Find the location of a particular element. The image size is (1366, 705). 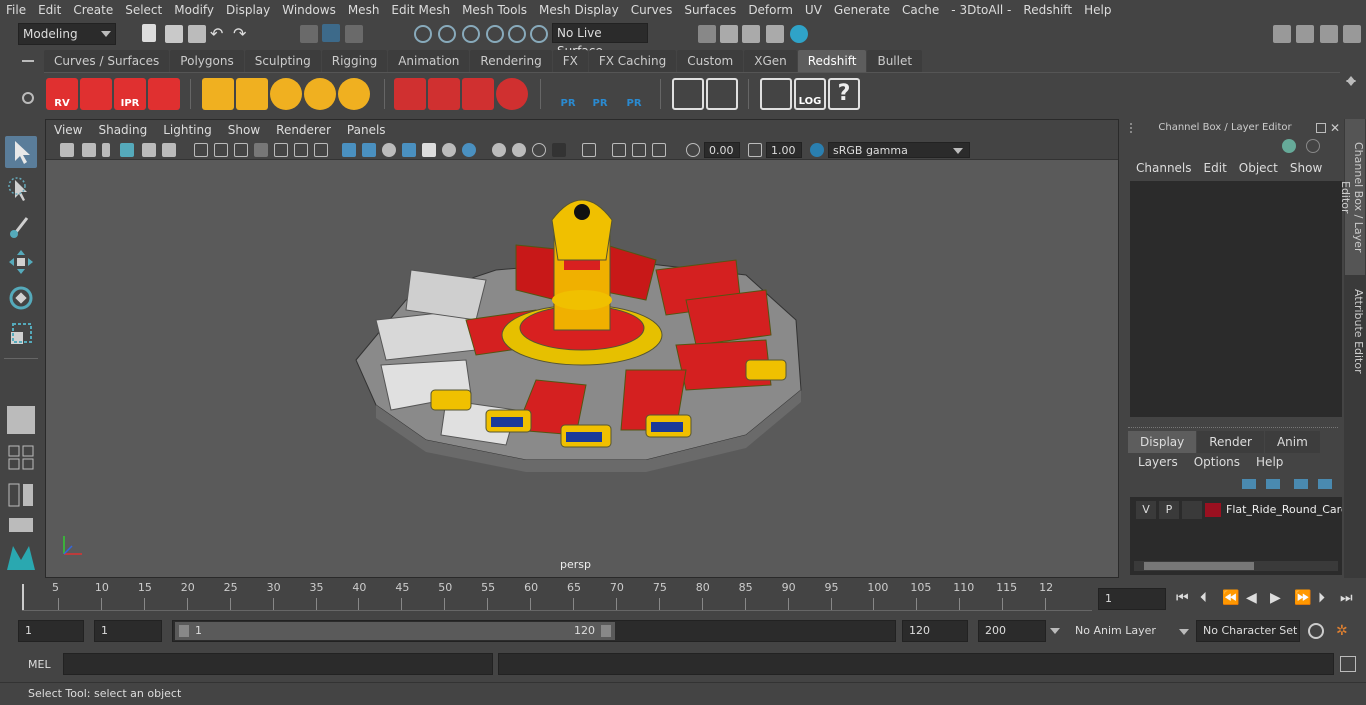

undo-icon: ↶ is located at coordinates (219, 35).